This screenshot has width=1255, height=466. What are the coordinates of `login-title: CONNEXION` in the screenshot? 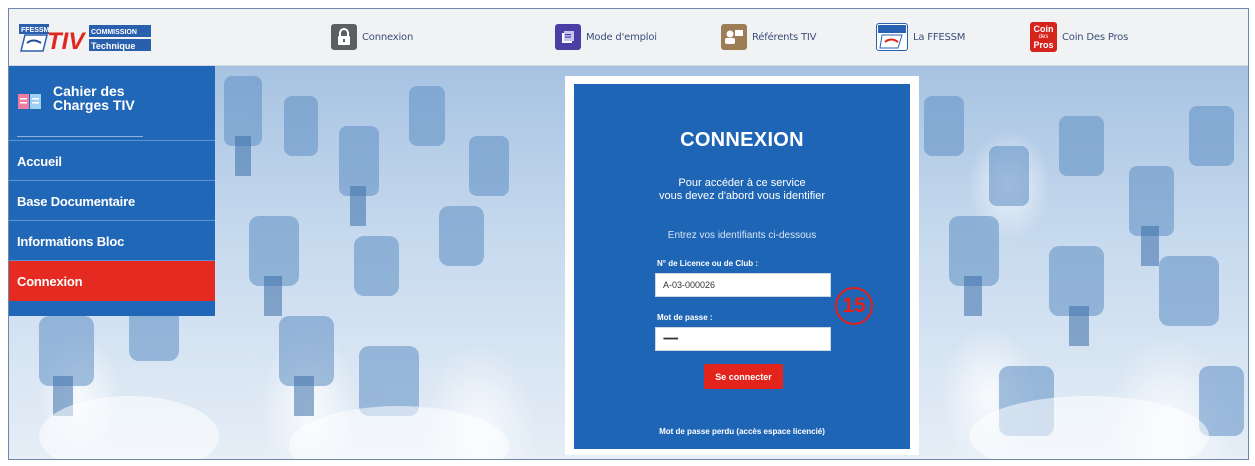 It's located at (742, 140).